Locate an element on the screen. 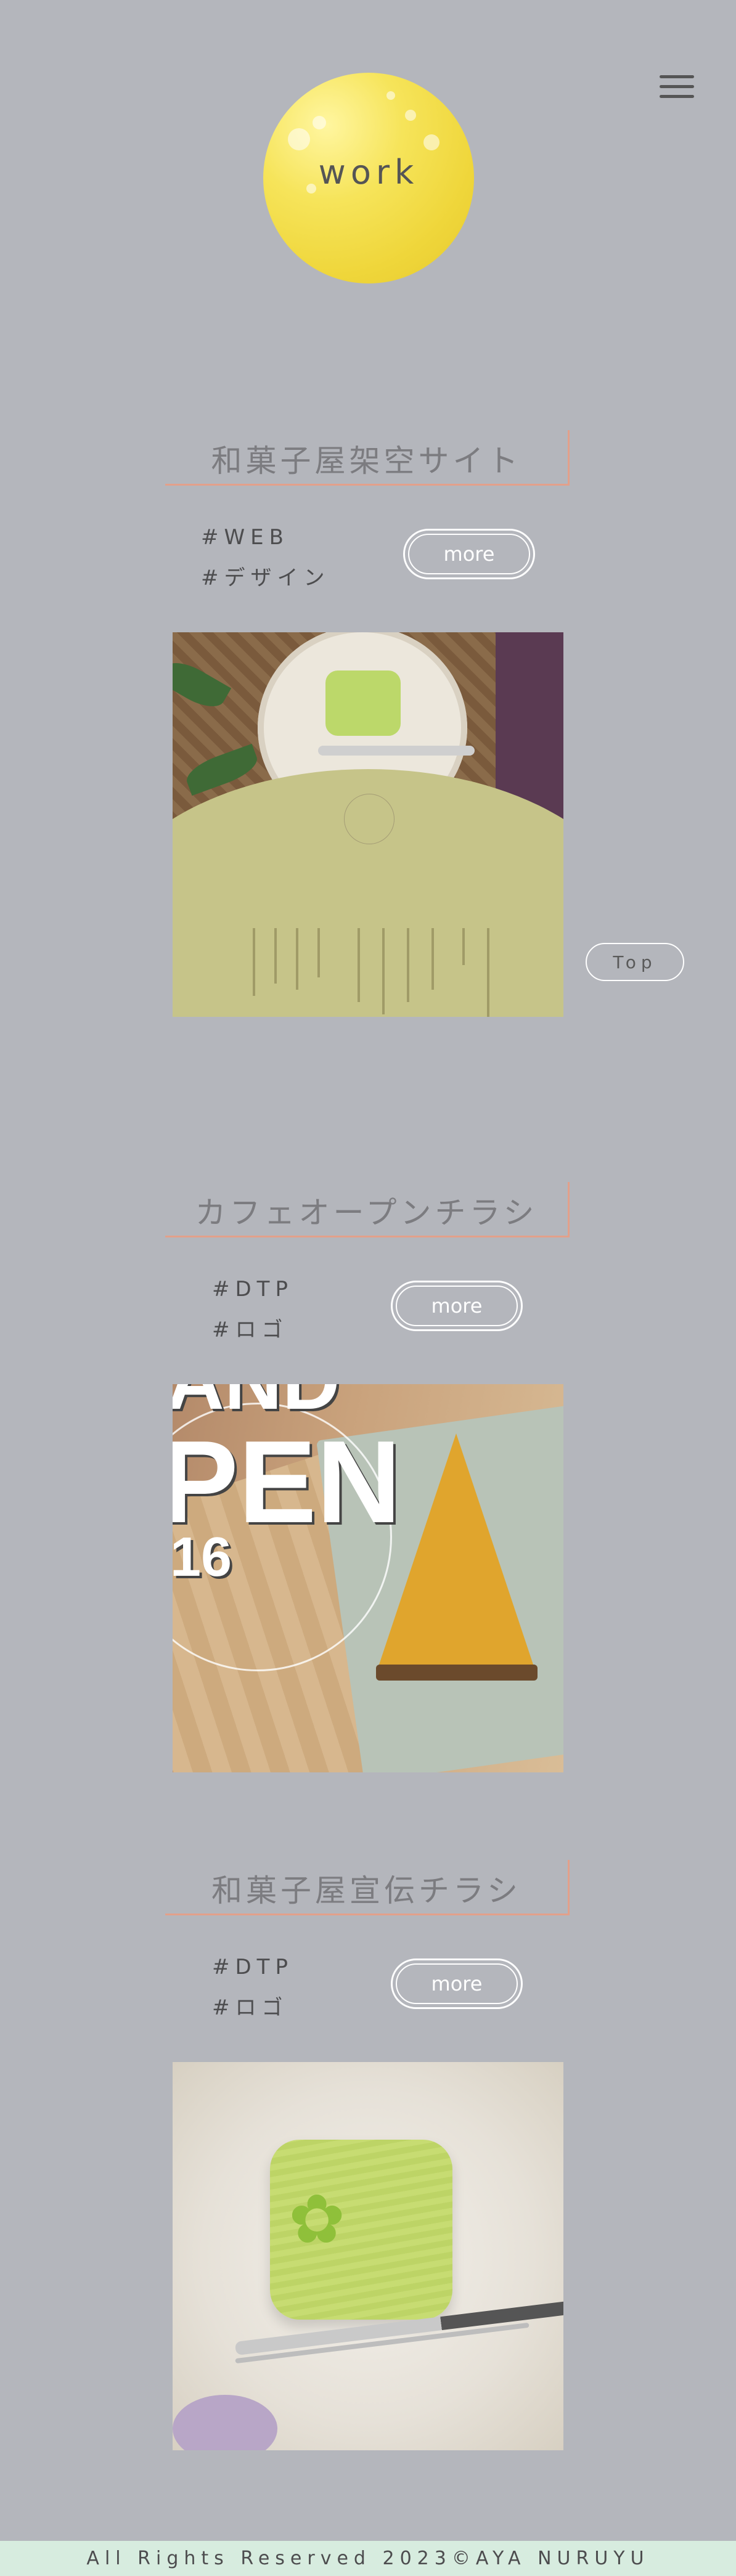 Image resolution: width=736 pixels, height=2576 pixels. work-title-2: カフェオープンチラシ is located at coordinates (367, 1209).